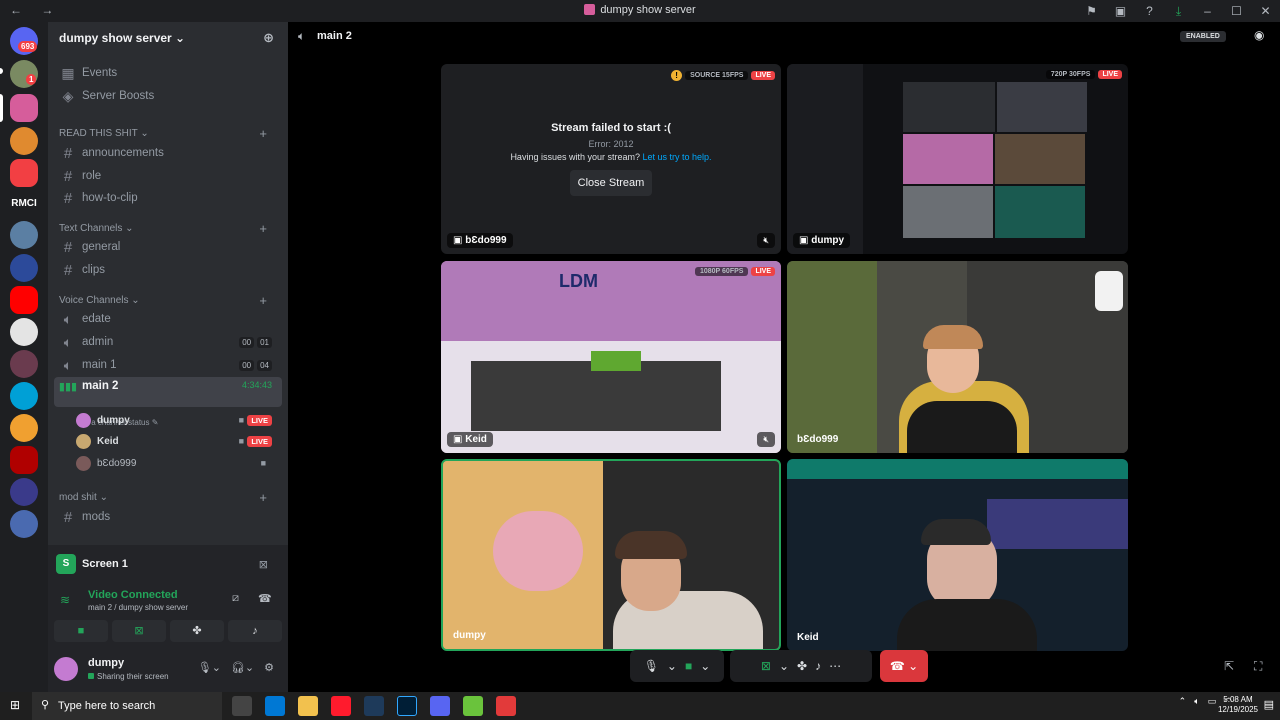  Describe the element at coordinates (269, 667) in the screenshot. I see `gear-icon: ⚙` at that location.